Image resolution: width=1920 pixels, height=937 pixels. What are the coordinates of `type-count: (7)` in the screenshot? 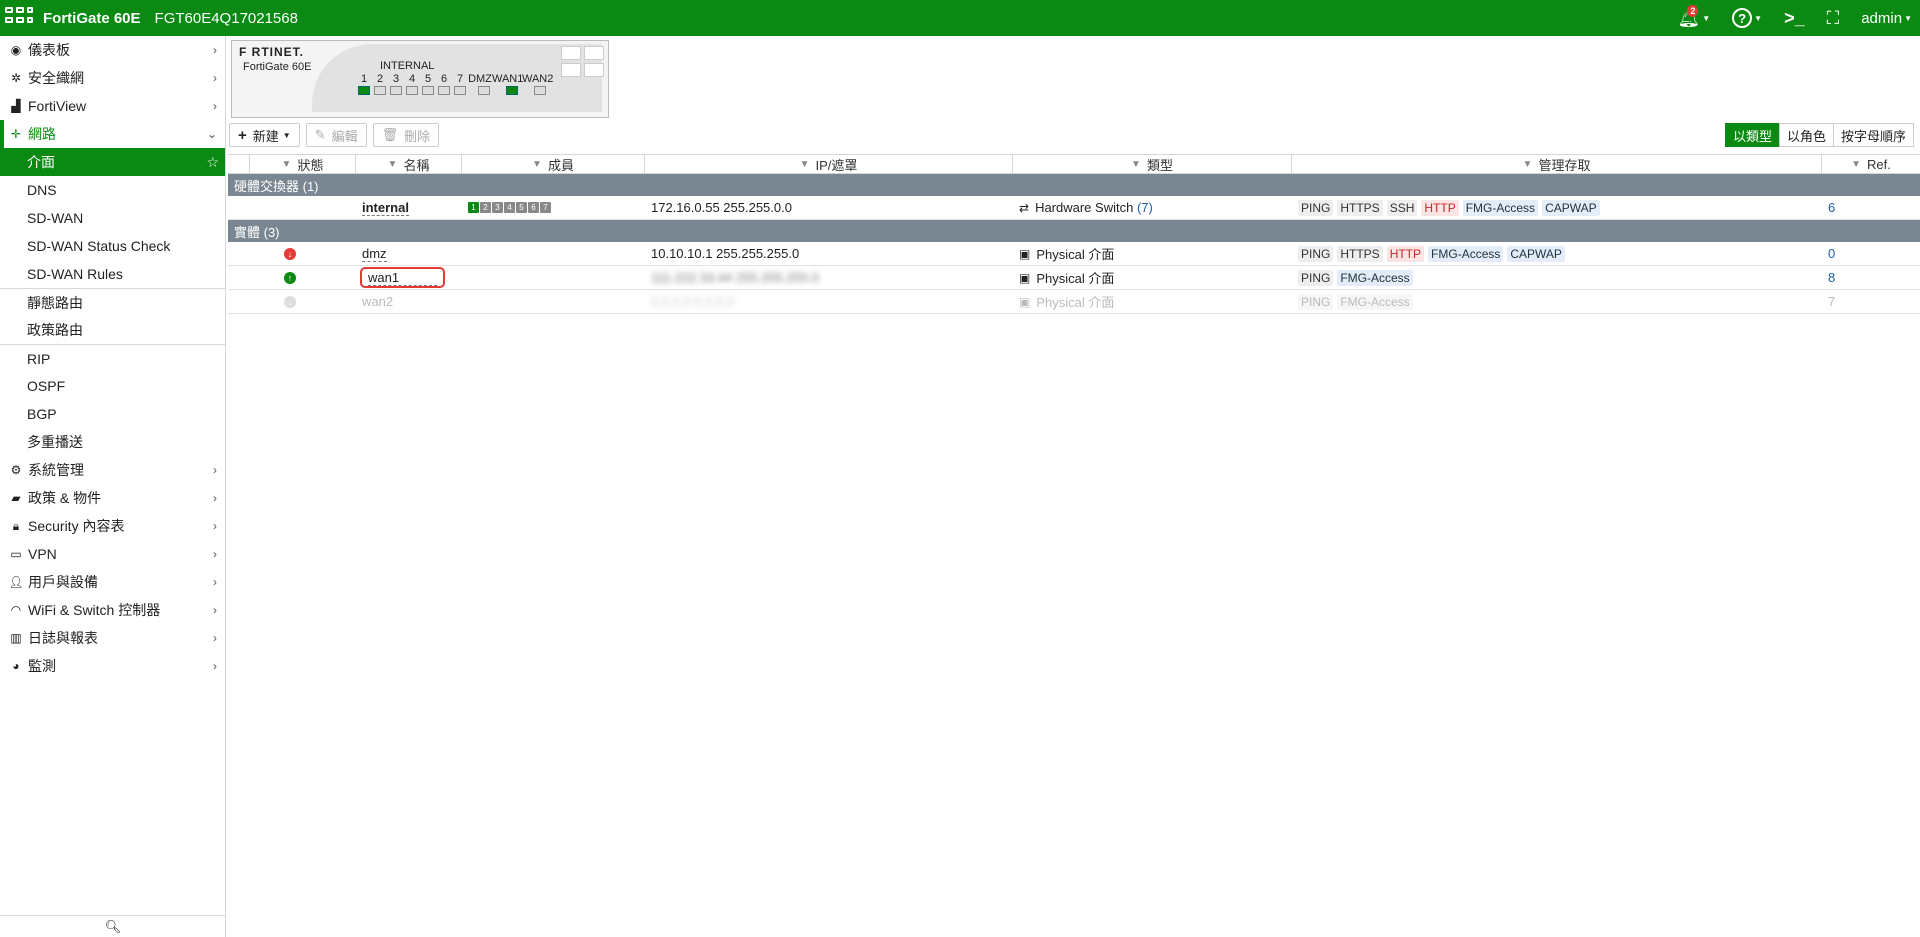 It's located at (1145, 207).